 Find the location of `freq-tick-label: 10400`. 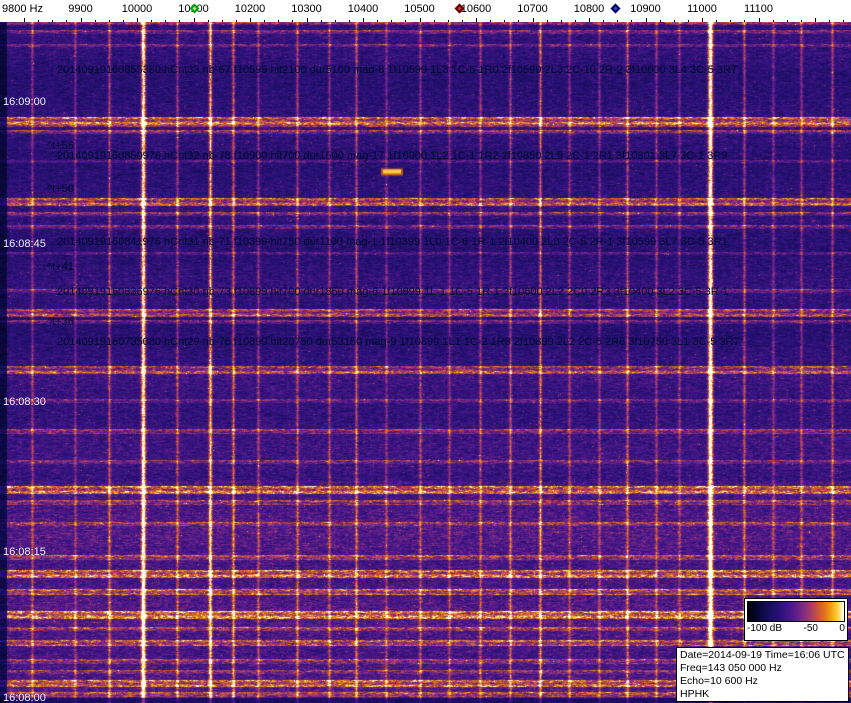

freq-tick-label: 10400 is located at coordinates (363, 9).